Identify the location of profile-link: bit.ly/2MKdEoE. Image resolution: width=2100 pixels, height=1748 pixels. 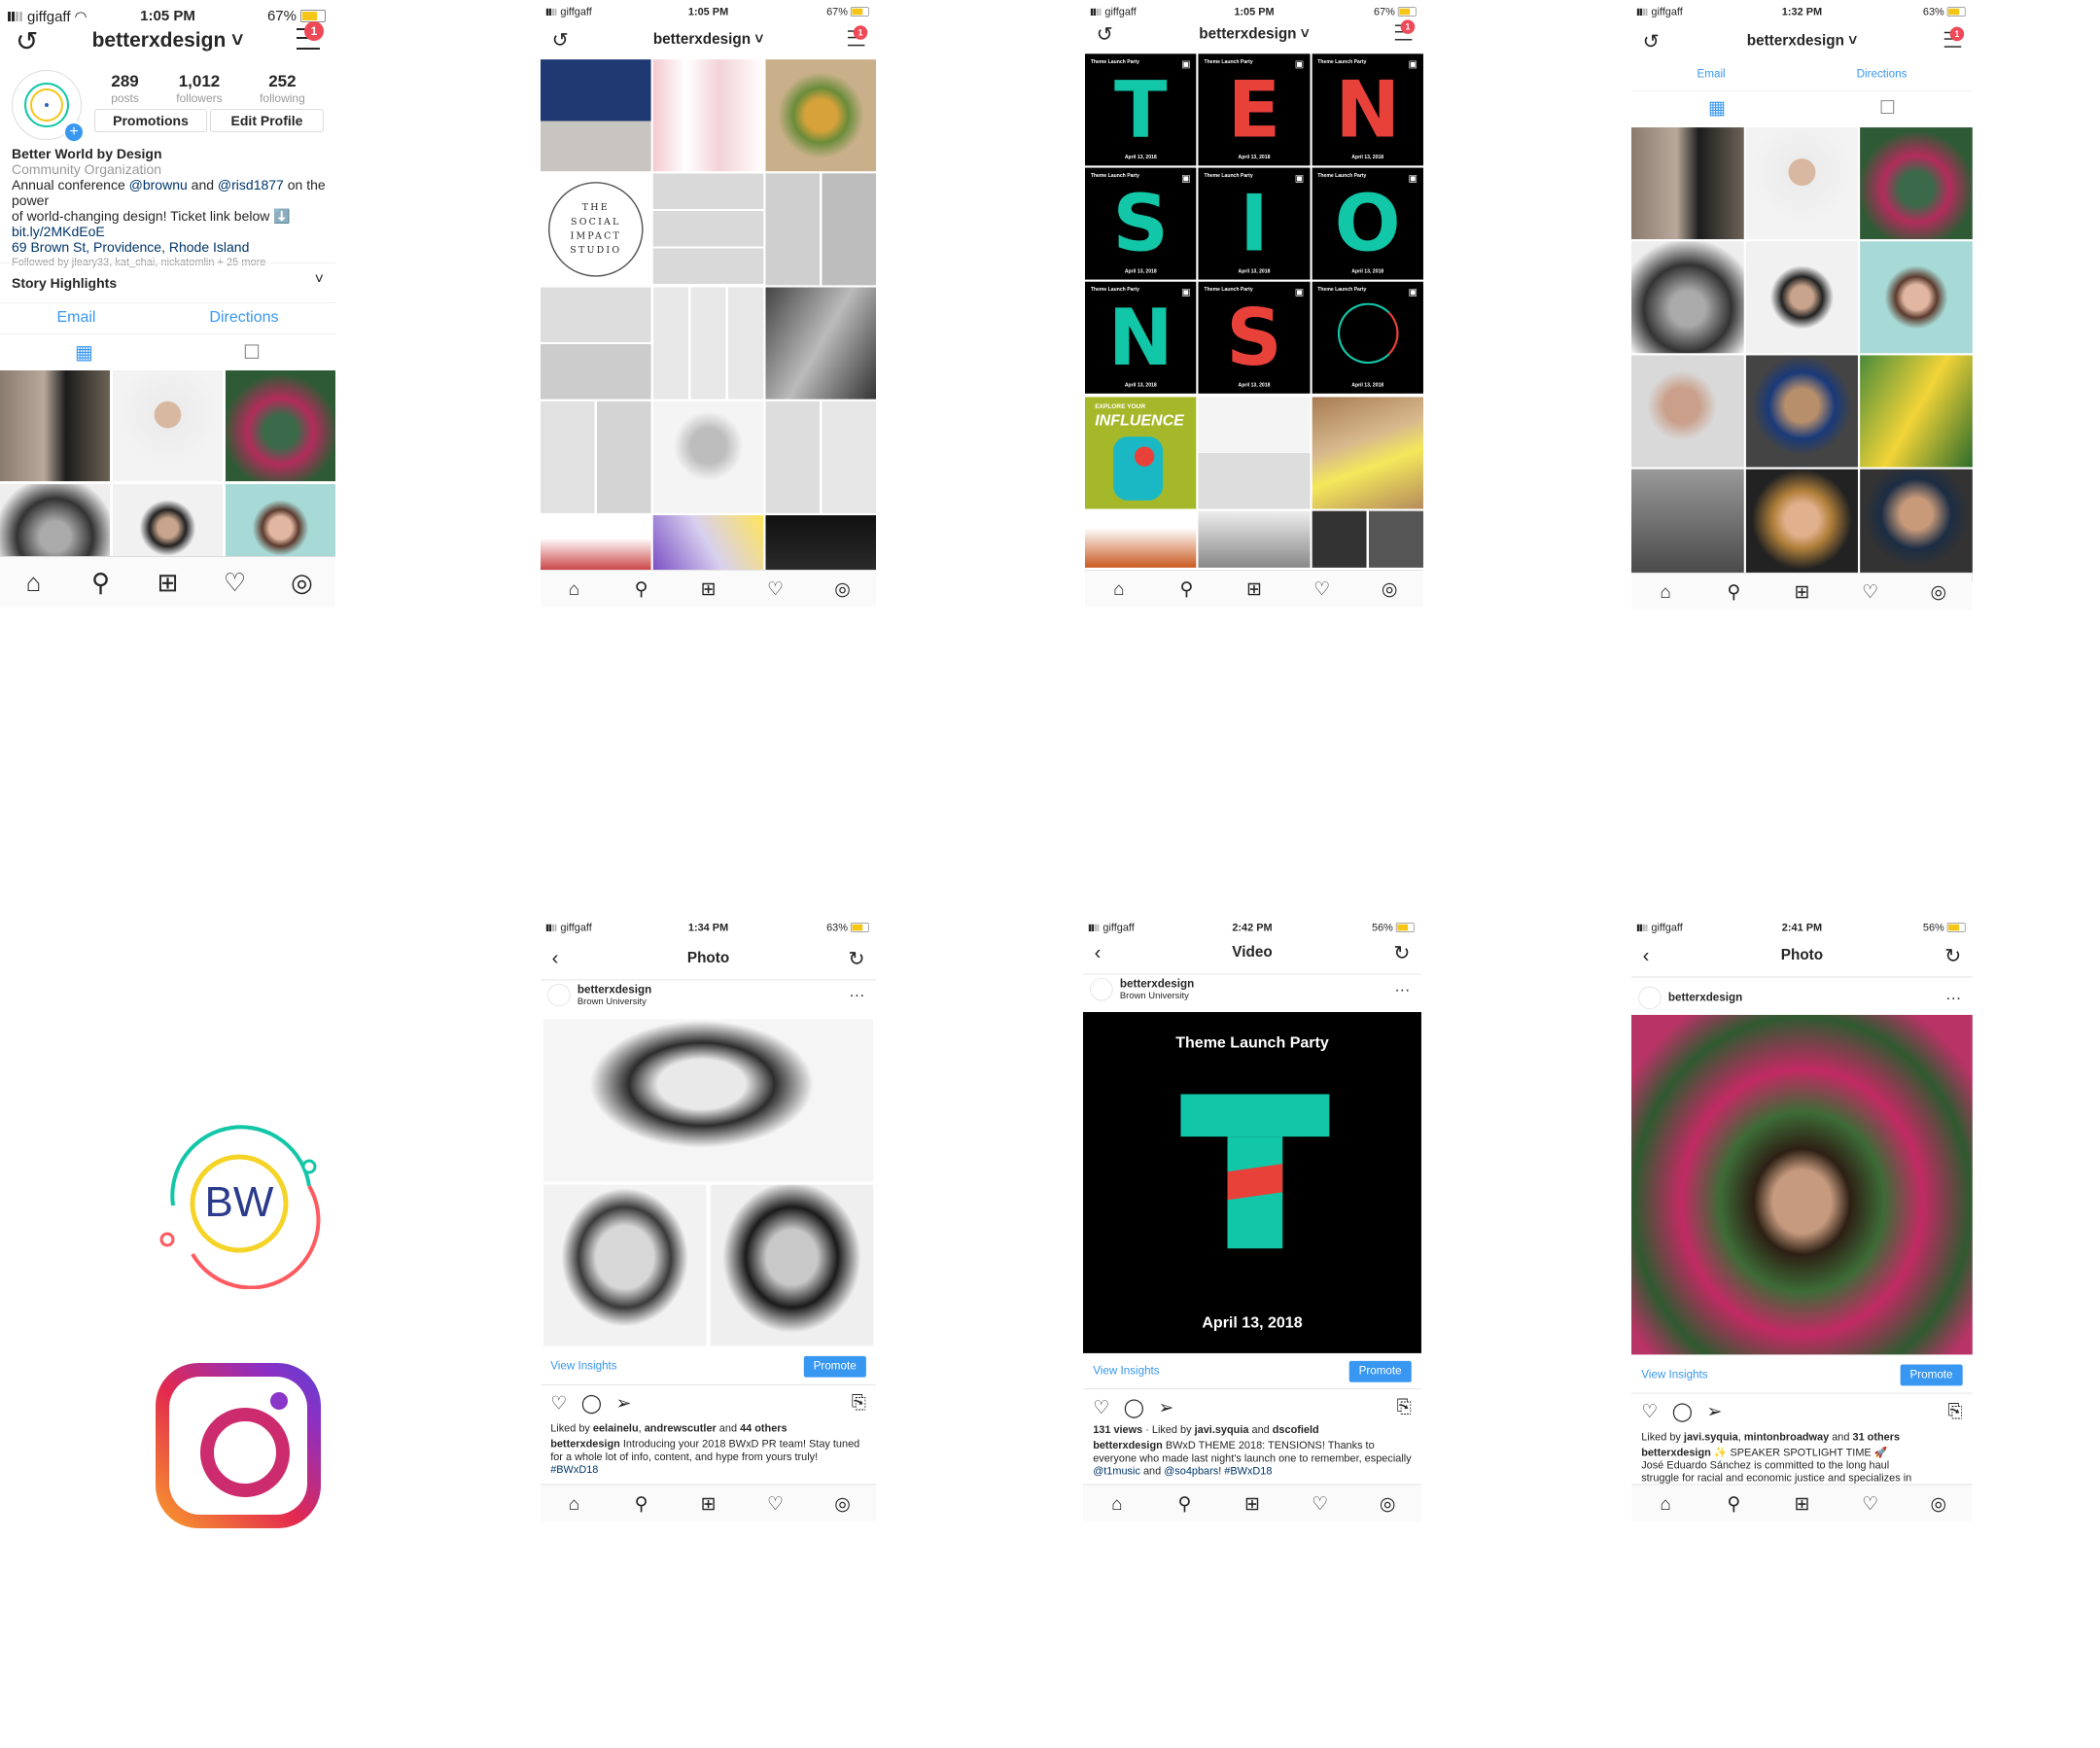
(169, 231).